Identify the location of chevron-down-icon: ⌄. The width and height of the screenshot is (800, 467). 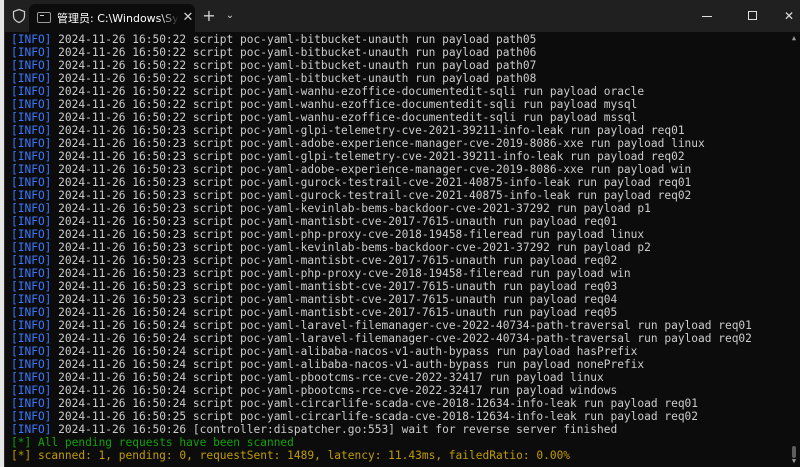
(230, 16).